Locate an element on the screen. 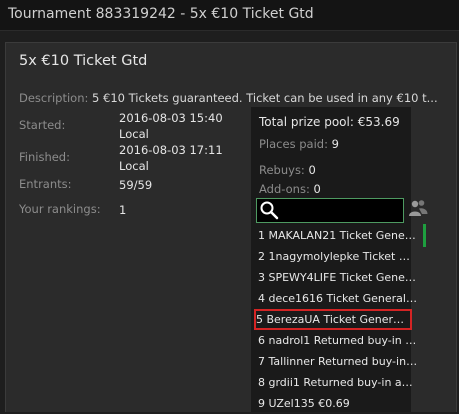 The width and height of the screenshot is (459, 414). started-date: 2016-08-03 15:40 is located at coordinates (171, 118).